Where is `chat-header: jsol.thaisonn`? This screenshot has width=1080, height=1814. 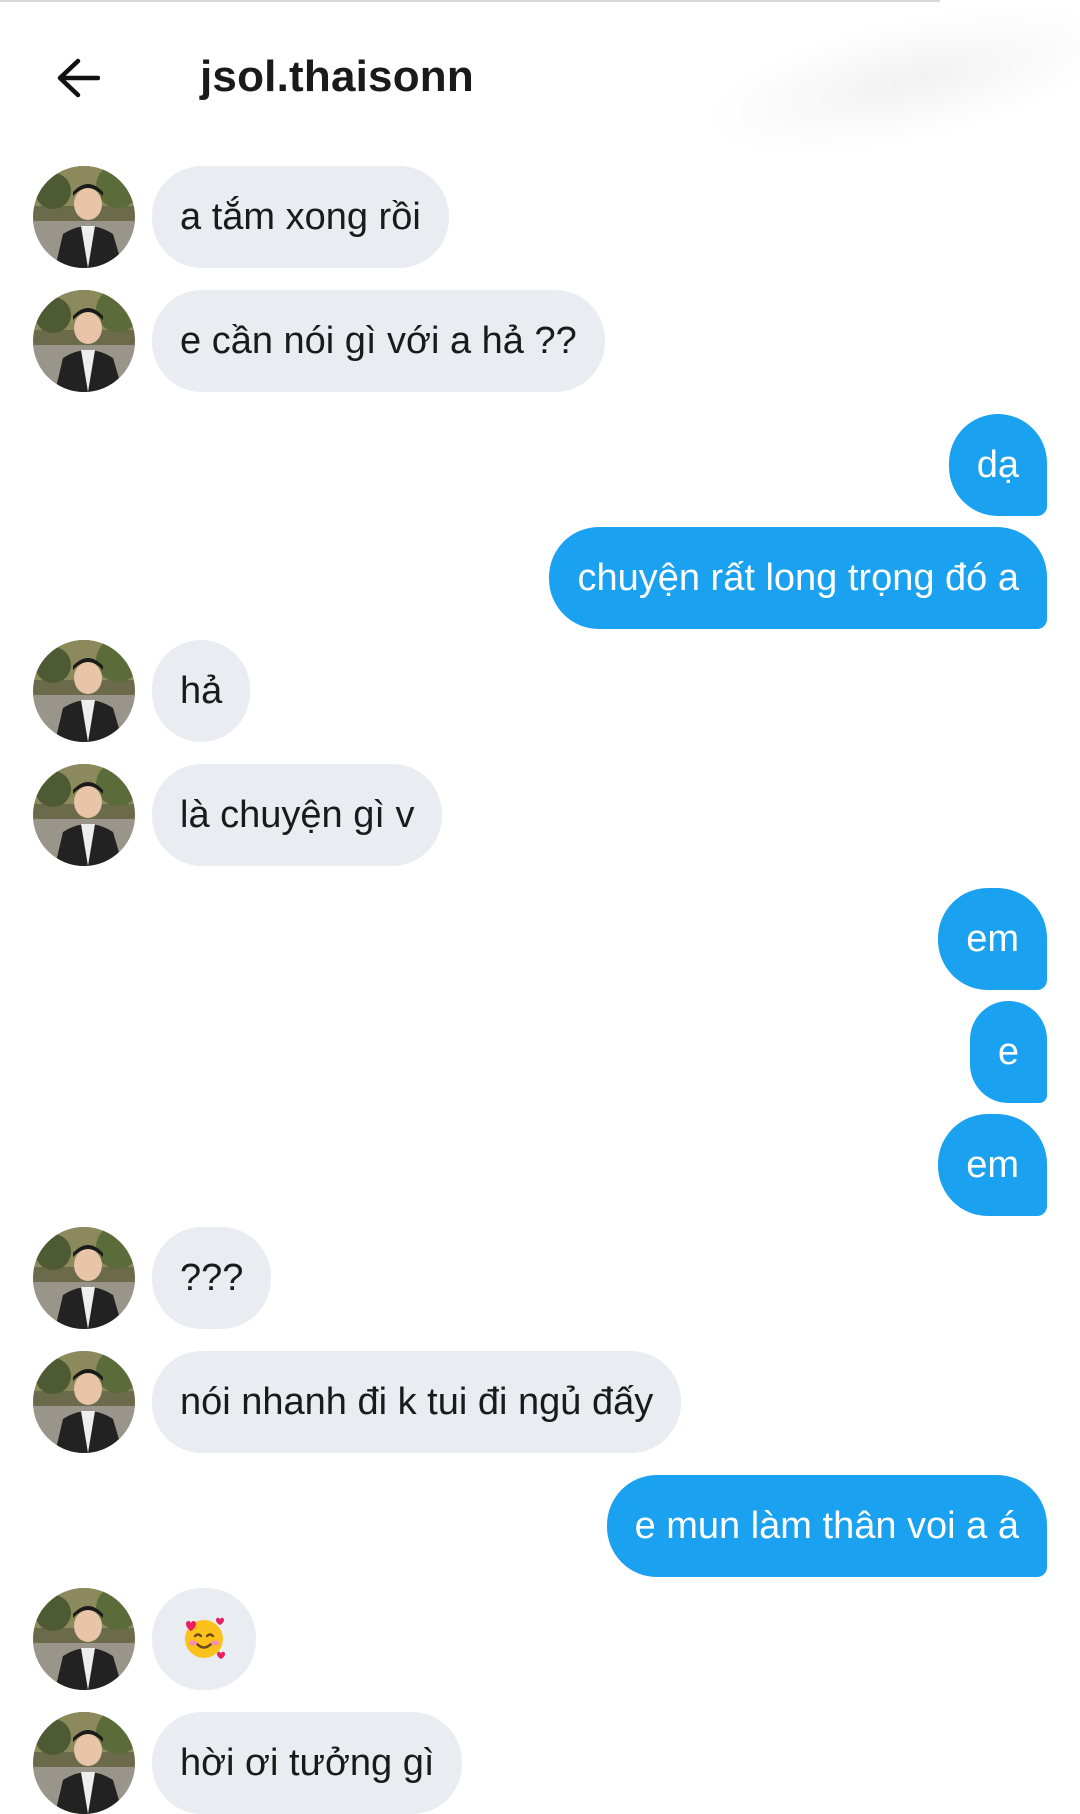
chat-header: jsol.thaisonn is located at coordinates (540, 91).